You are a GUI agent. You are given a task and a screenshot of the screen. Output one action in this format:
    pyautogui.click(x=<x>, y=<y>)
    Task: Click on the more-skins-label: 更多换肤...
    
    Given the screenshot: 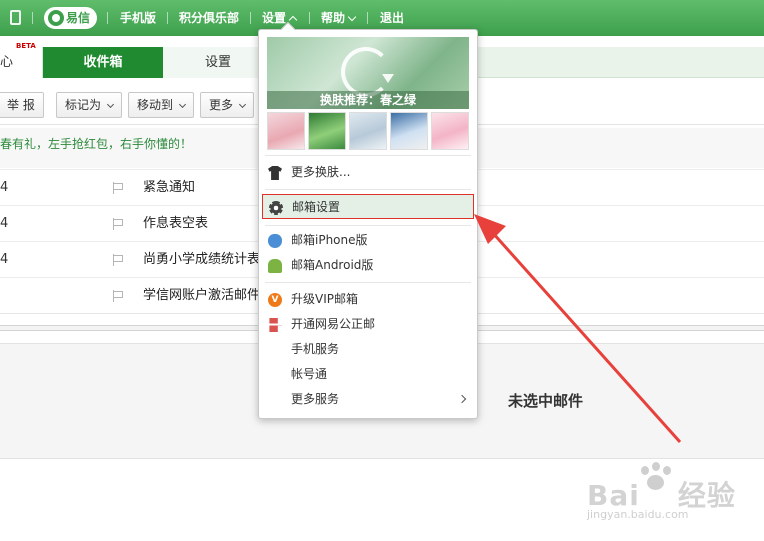 What is the action you would take?
    pyautogui.click(x=321, y=172)
    